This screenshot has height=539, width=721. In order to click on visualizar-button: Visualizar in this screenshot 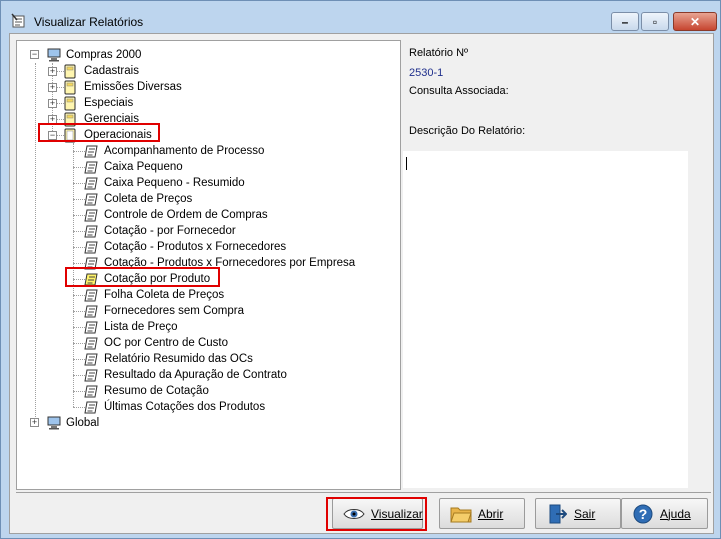, I will do `click(377, 513)`.